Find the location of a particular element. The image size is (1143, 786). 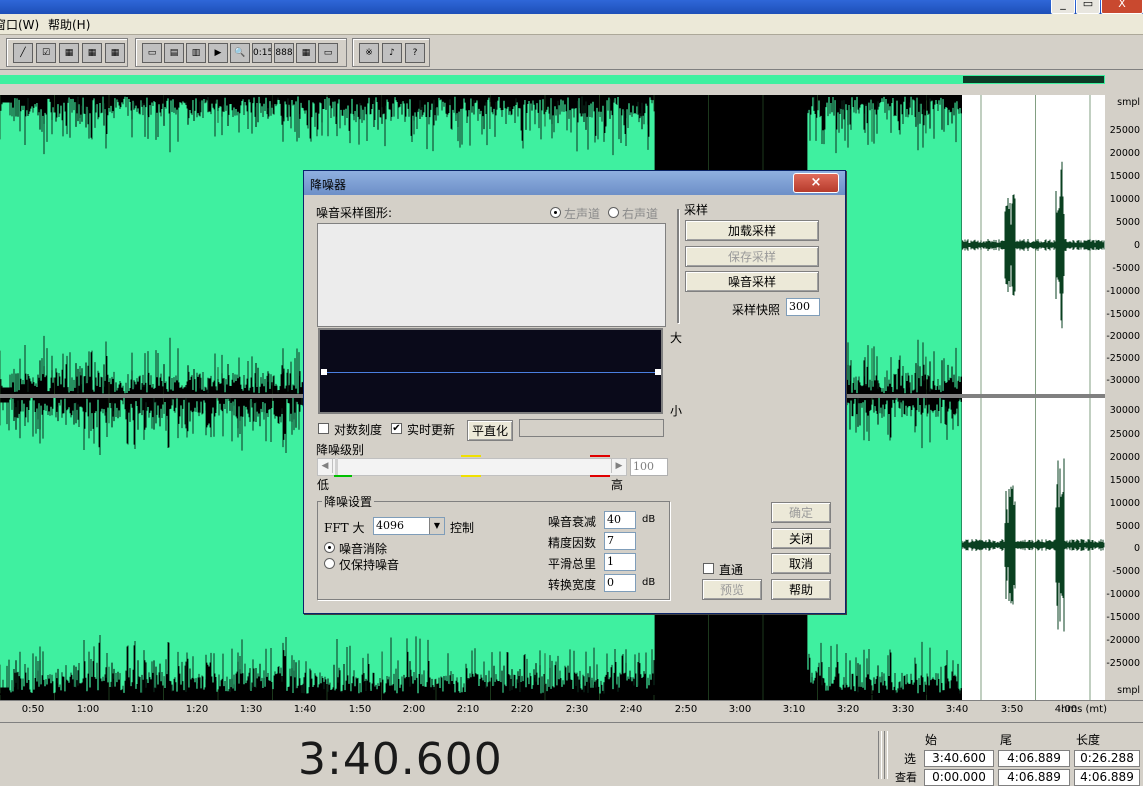

zoom-icon: 🔍 is located at coordinates (240, 53).